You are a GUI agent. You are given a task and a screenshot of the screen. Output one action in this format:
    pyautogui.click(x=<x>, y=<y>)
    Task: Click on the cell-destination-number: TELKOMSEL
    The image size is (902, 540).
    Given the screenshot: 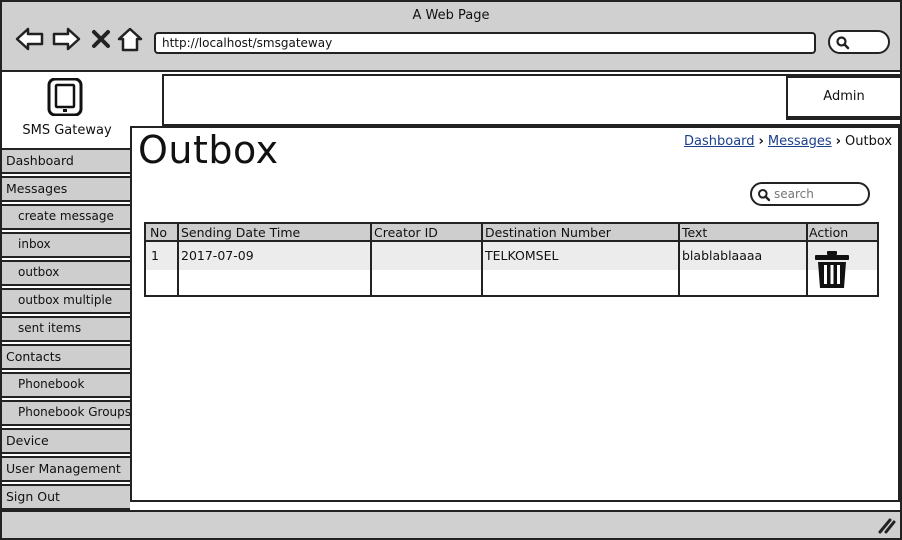 What is the action you would take?
    pyautogui.click(x=522, y=255)
    